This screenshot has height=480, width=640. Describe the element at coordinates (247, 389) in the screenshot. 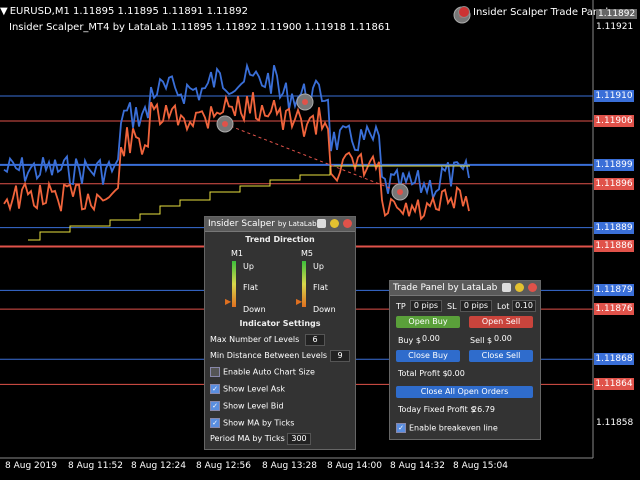

I see `show-ask-option: ✓ Show Level Ask` at that location.